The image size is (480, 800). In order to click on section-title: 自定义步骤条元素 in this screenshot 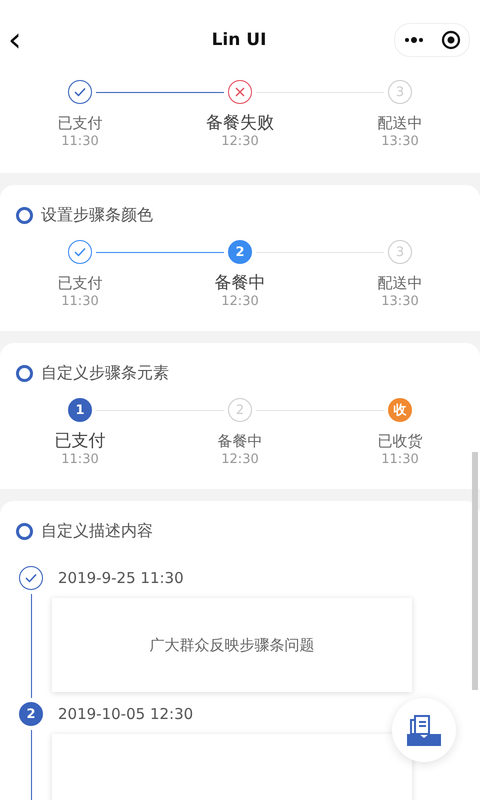, I will do `click(105, 373)`.